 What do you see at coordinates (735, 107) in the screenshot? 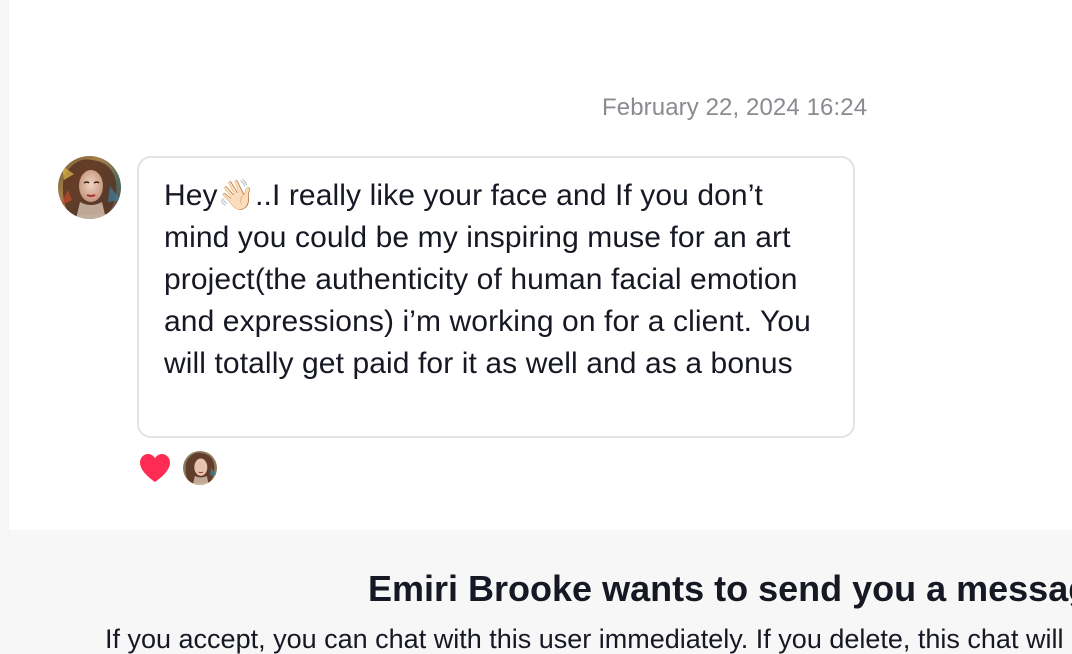
I see `message-timestamp: February 22, 2024 16:24` at bounding box center [735, 107].